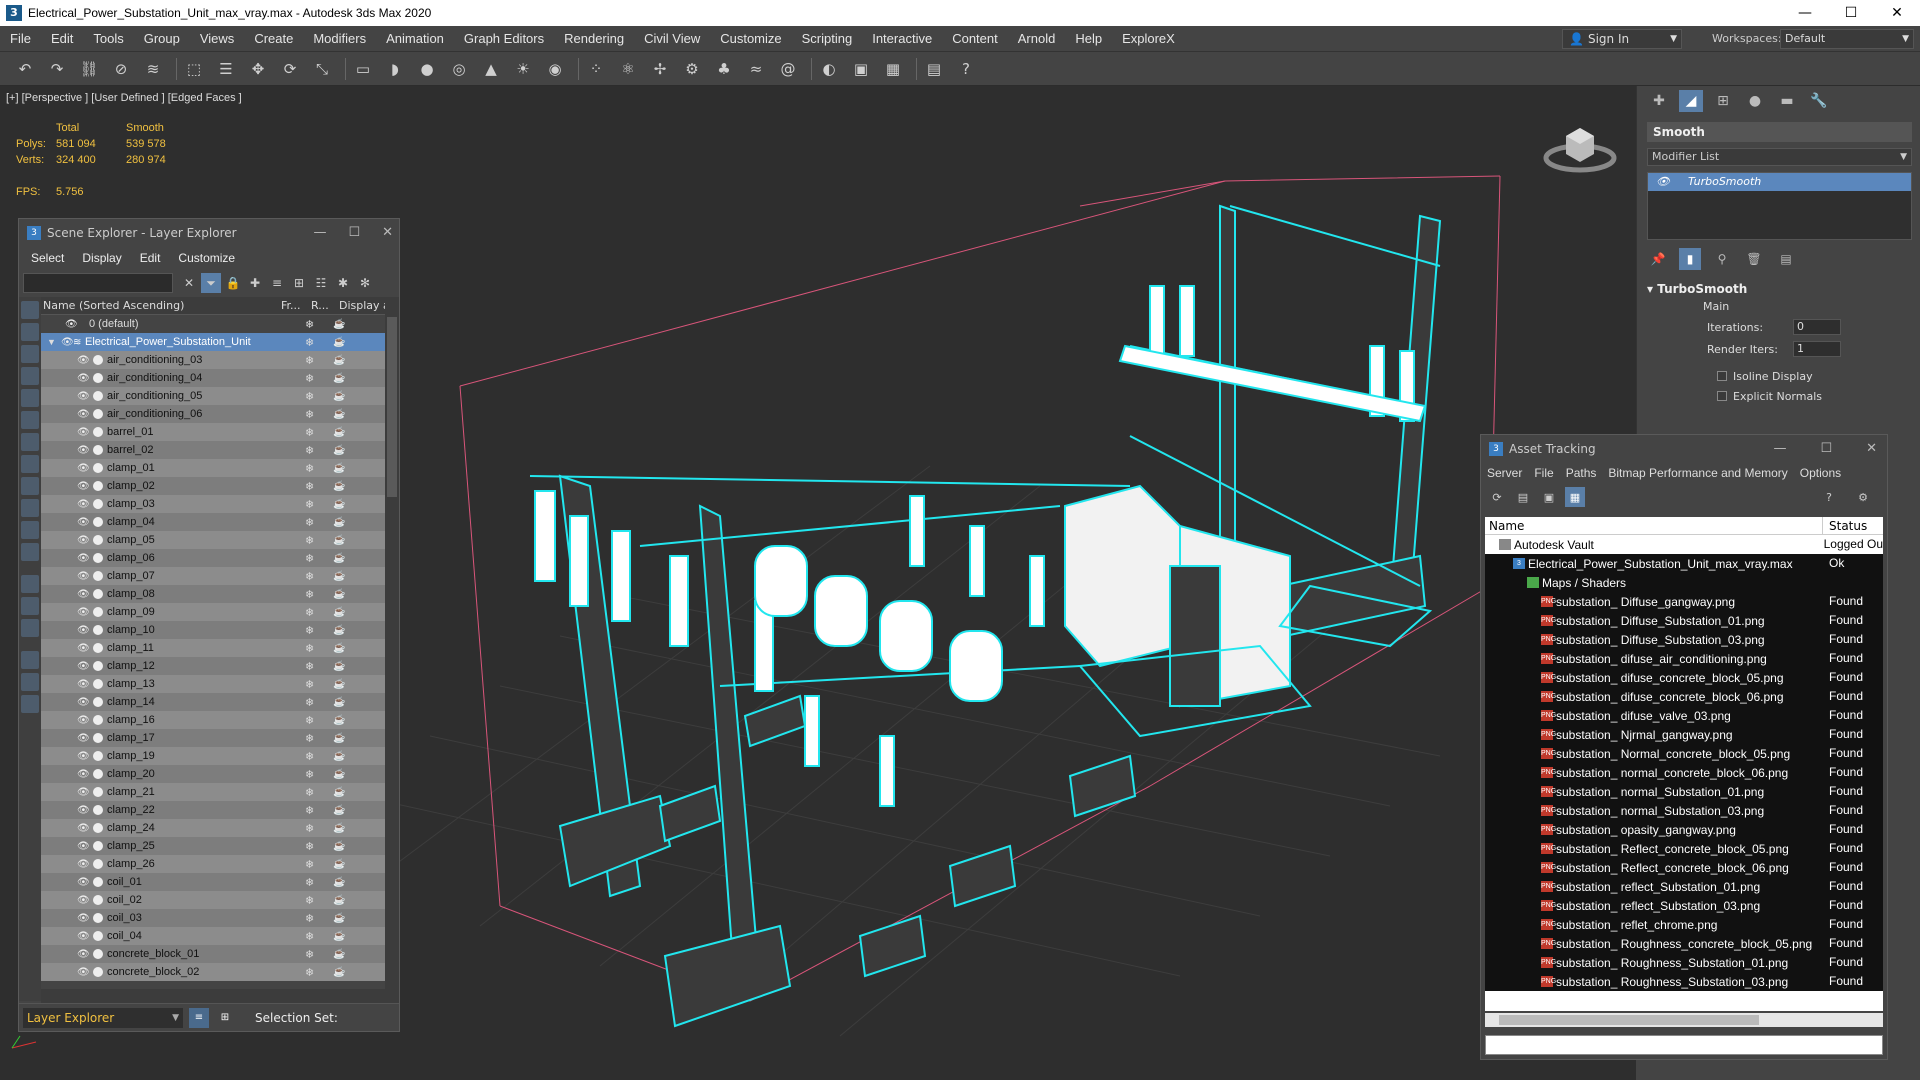 The height and width of the screenshot is (1080, 1920). What do you see at coordinates (206, 258) in the screenshot?
I see `menu-customize: Customize` at bounding box center [206, 258].